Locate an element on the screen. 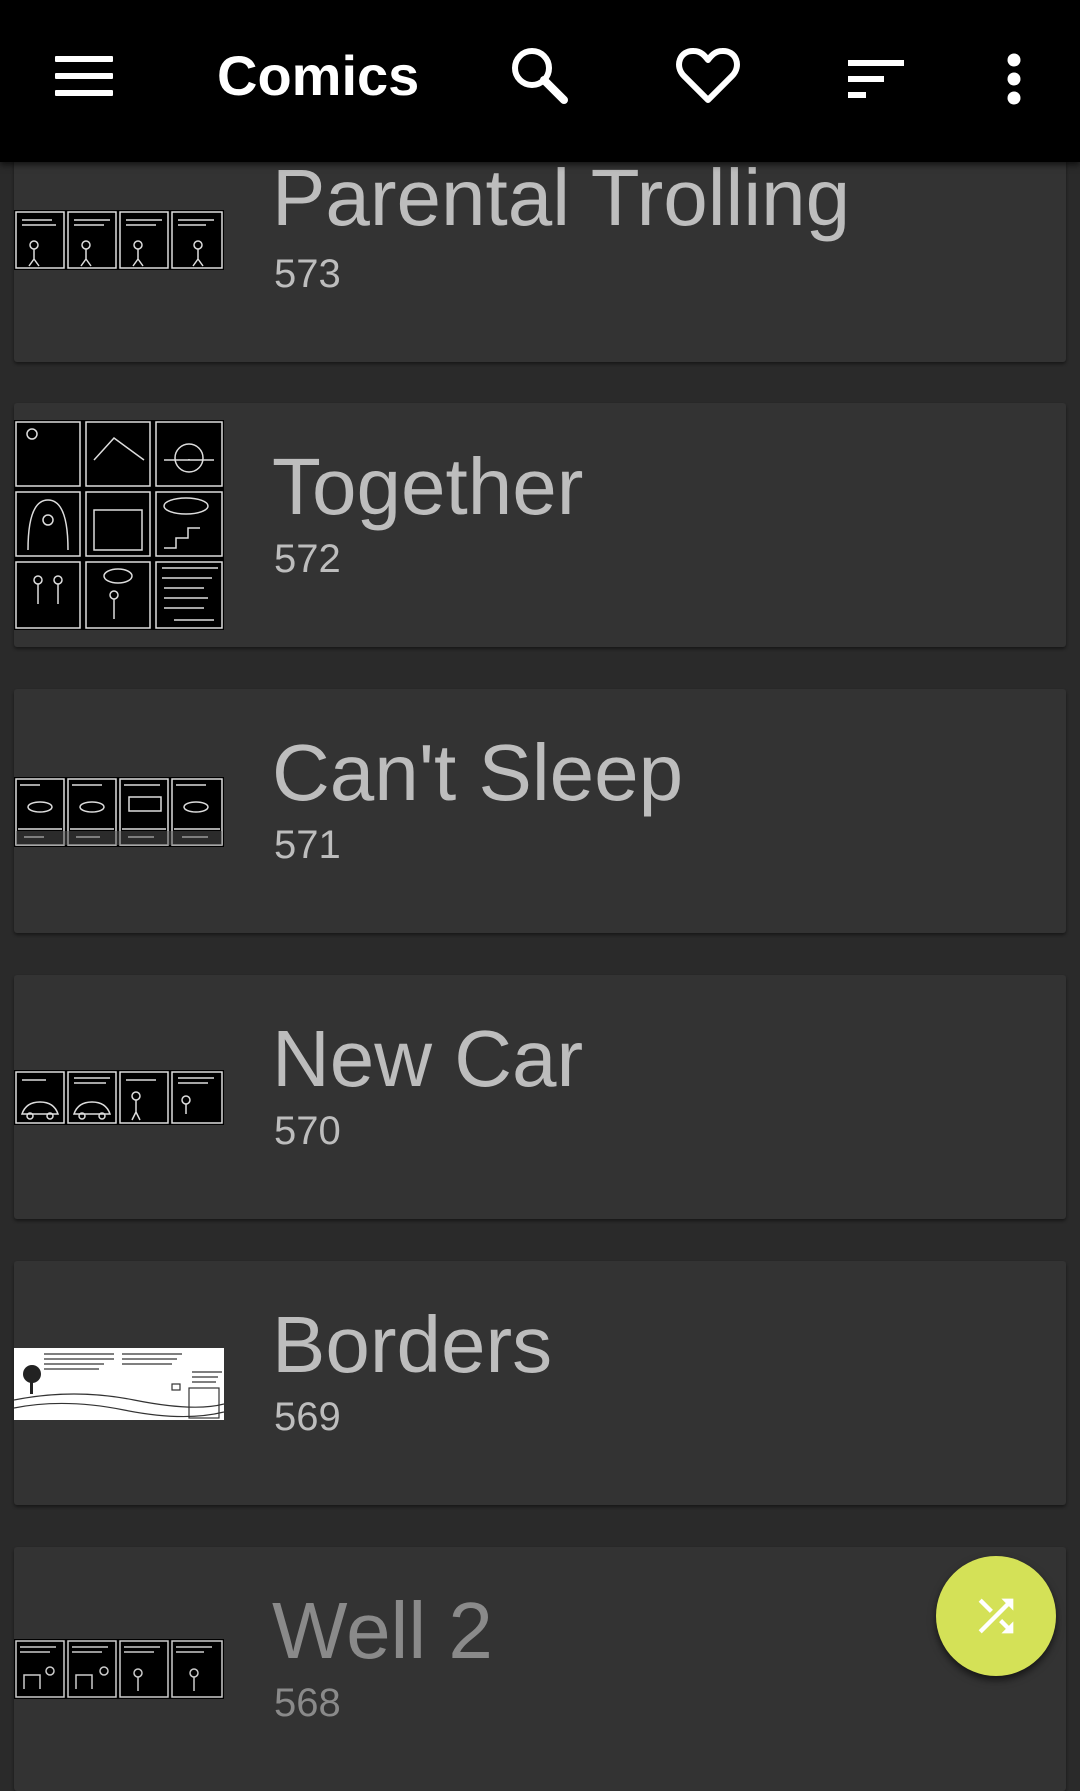 The image size is (1080, 1791). shuffle-icon is located at coordinates (996, 1616).